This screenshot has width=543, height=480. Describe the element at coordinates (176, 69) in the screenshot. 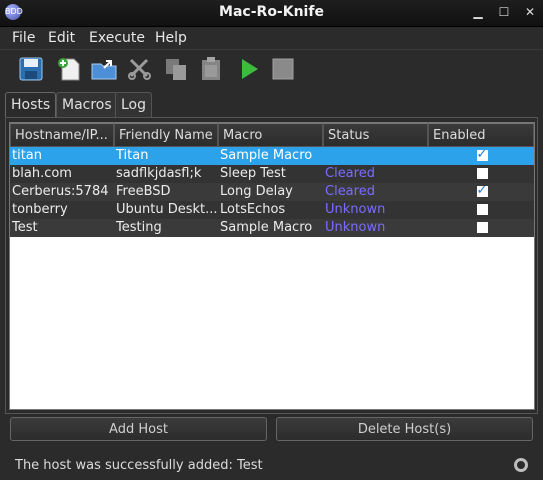

I see `copy-icon` at that location.